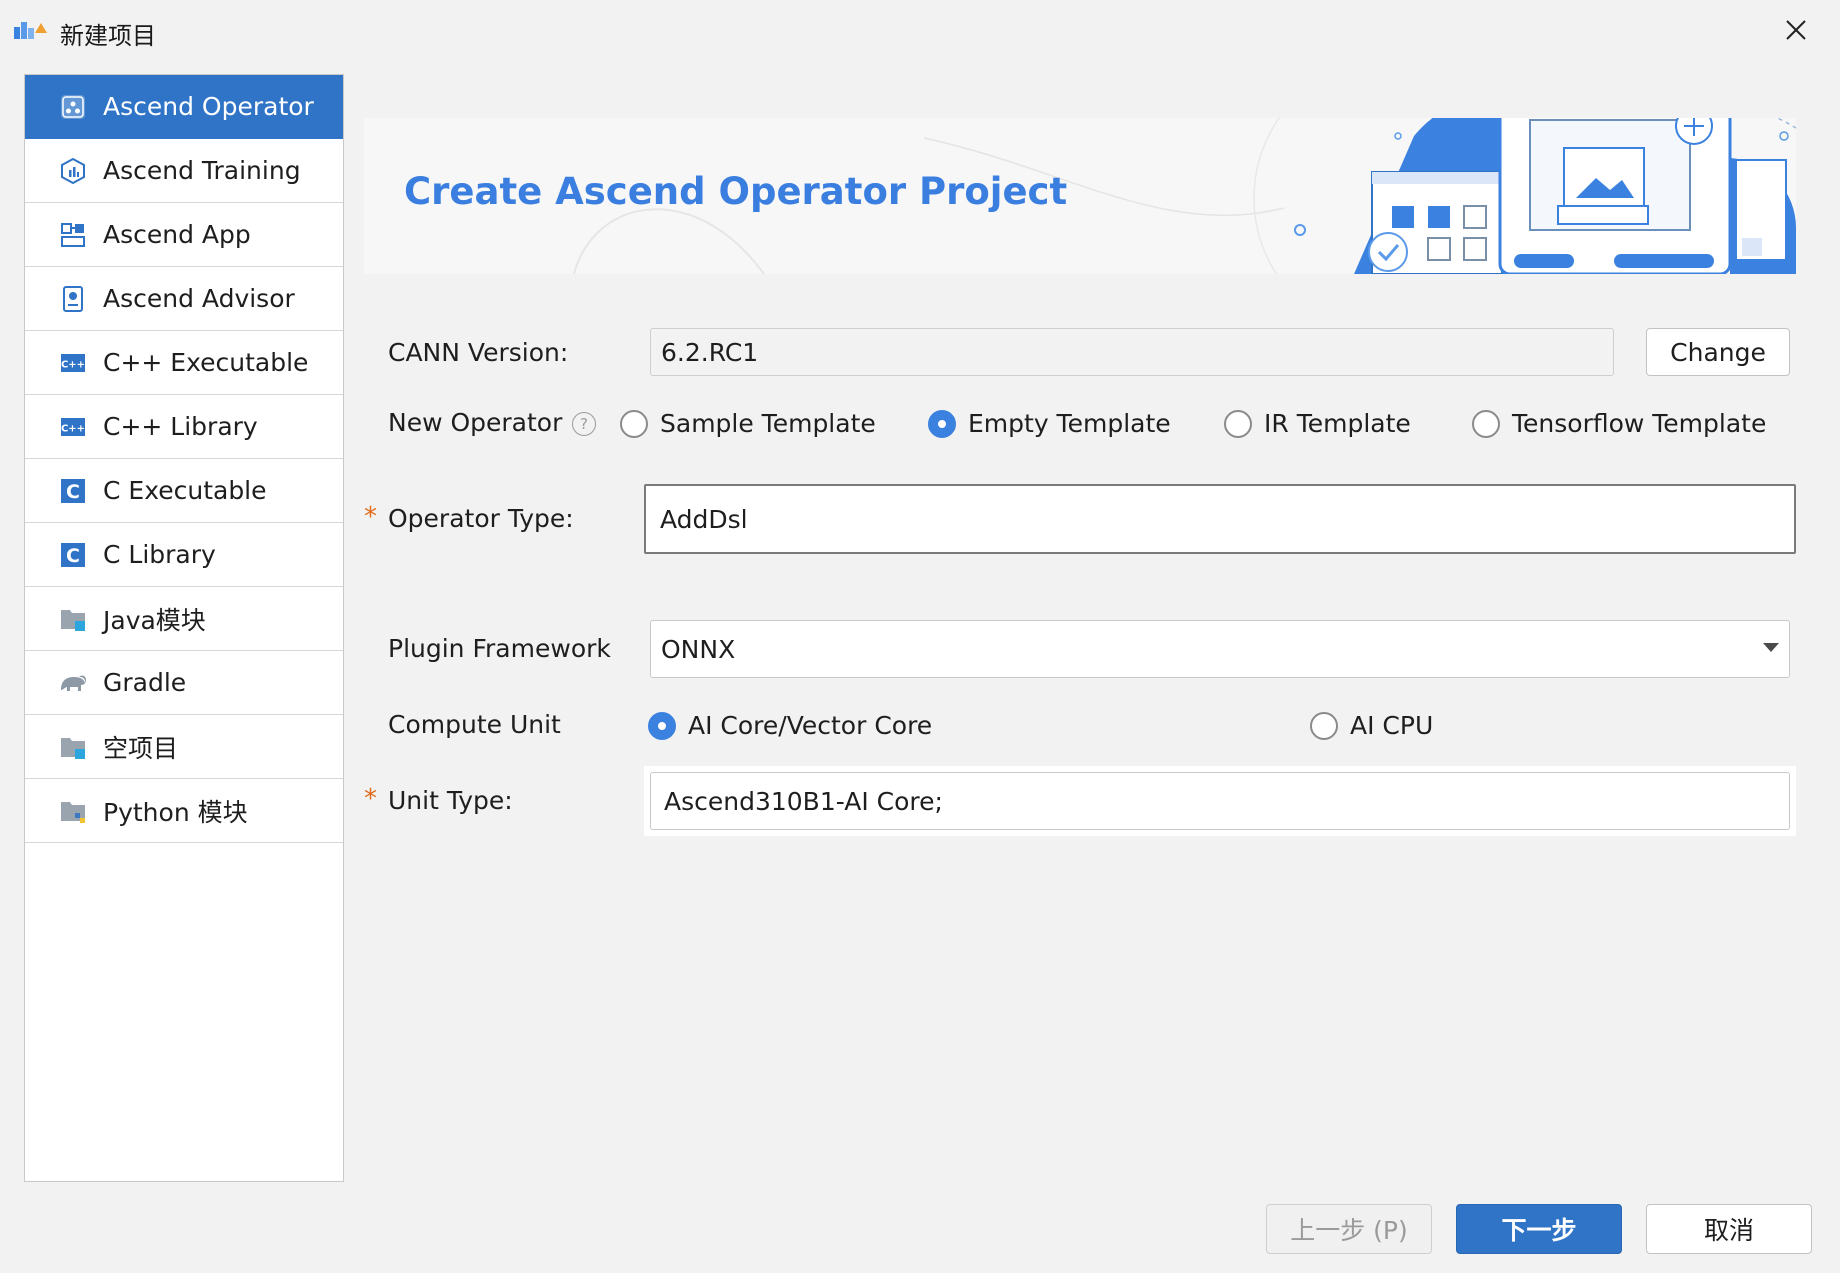 Image resolution: width=1840 pixels, height=1273 pixels. I want to click on radio-sample-template: Sample Template, so click(748, 423).